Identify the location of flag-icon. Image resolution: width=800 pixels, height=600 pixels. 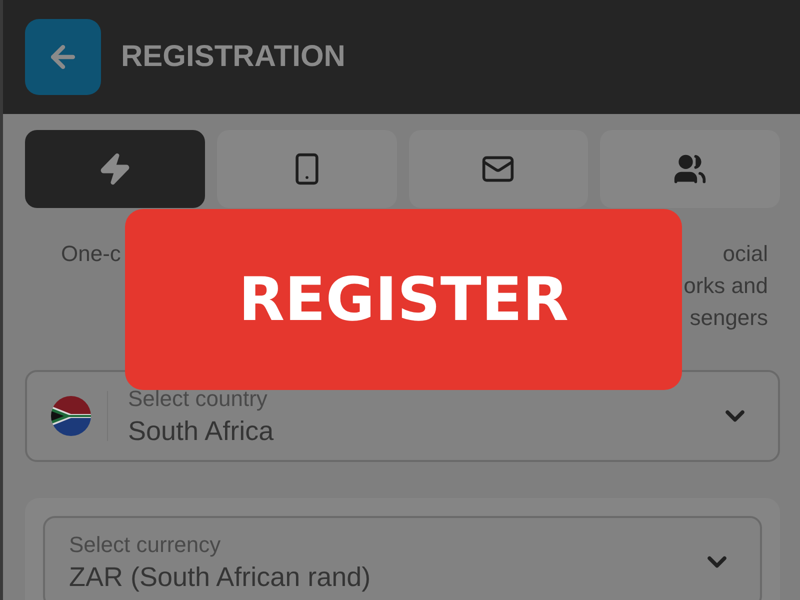
(71, 416).